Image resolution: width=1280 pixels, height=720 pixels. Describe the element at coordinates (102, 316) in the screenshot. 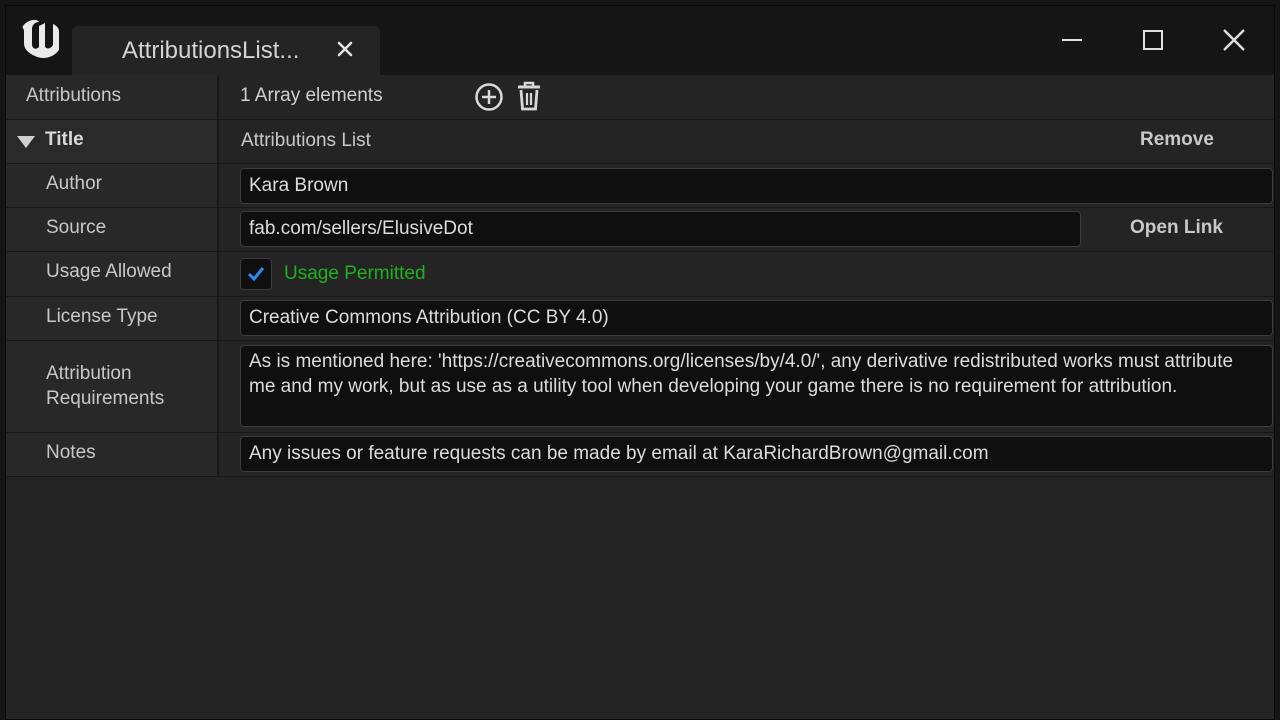

I see `license-type-label: License Type` at that location.